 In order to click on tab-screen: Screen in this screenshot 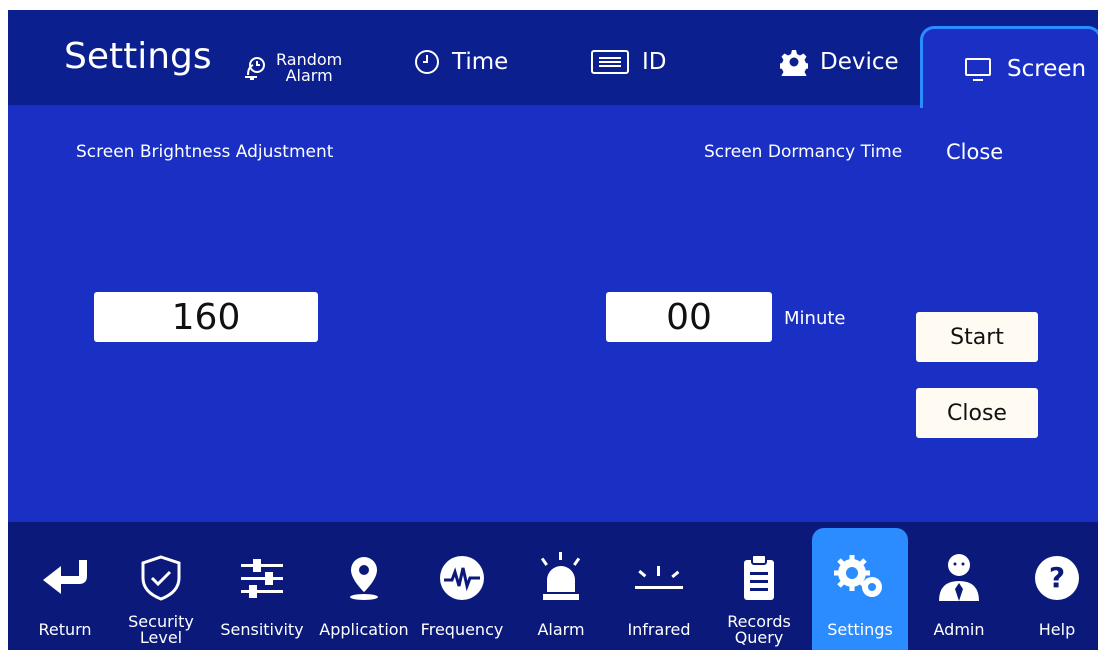, I will do `click(1009, 67)`.